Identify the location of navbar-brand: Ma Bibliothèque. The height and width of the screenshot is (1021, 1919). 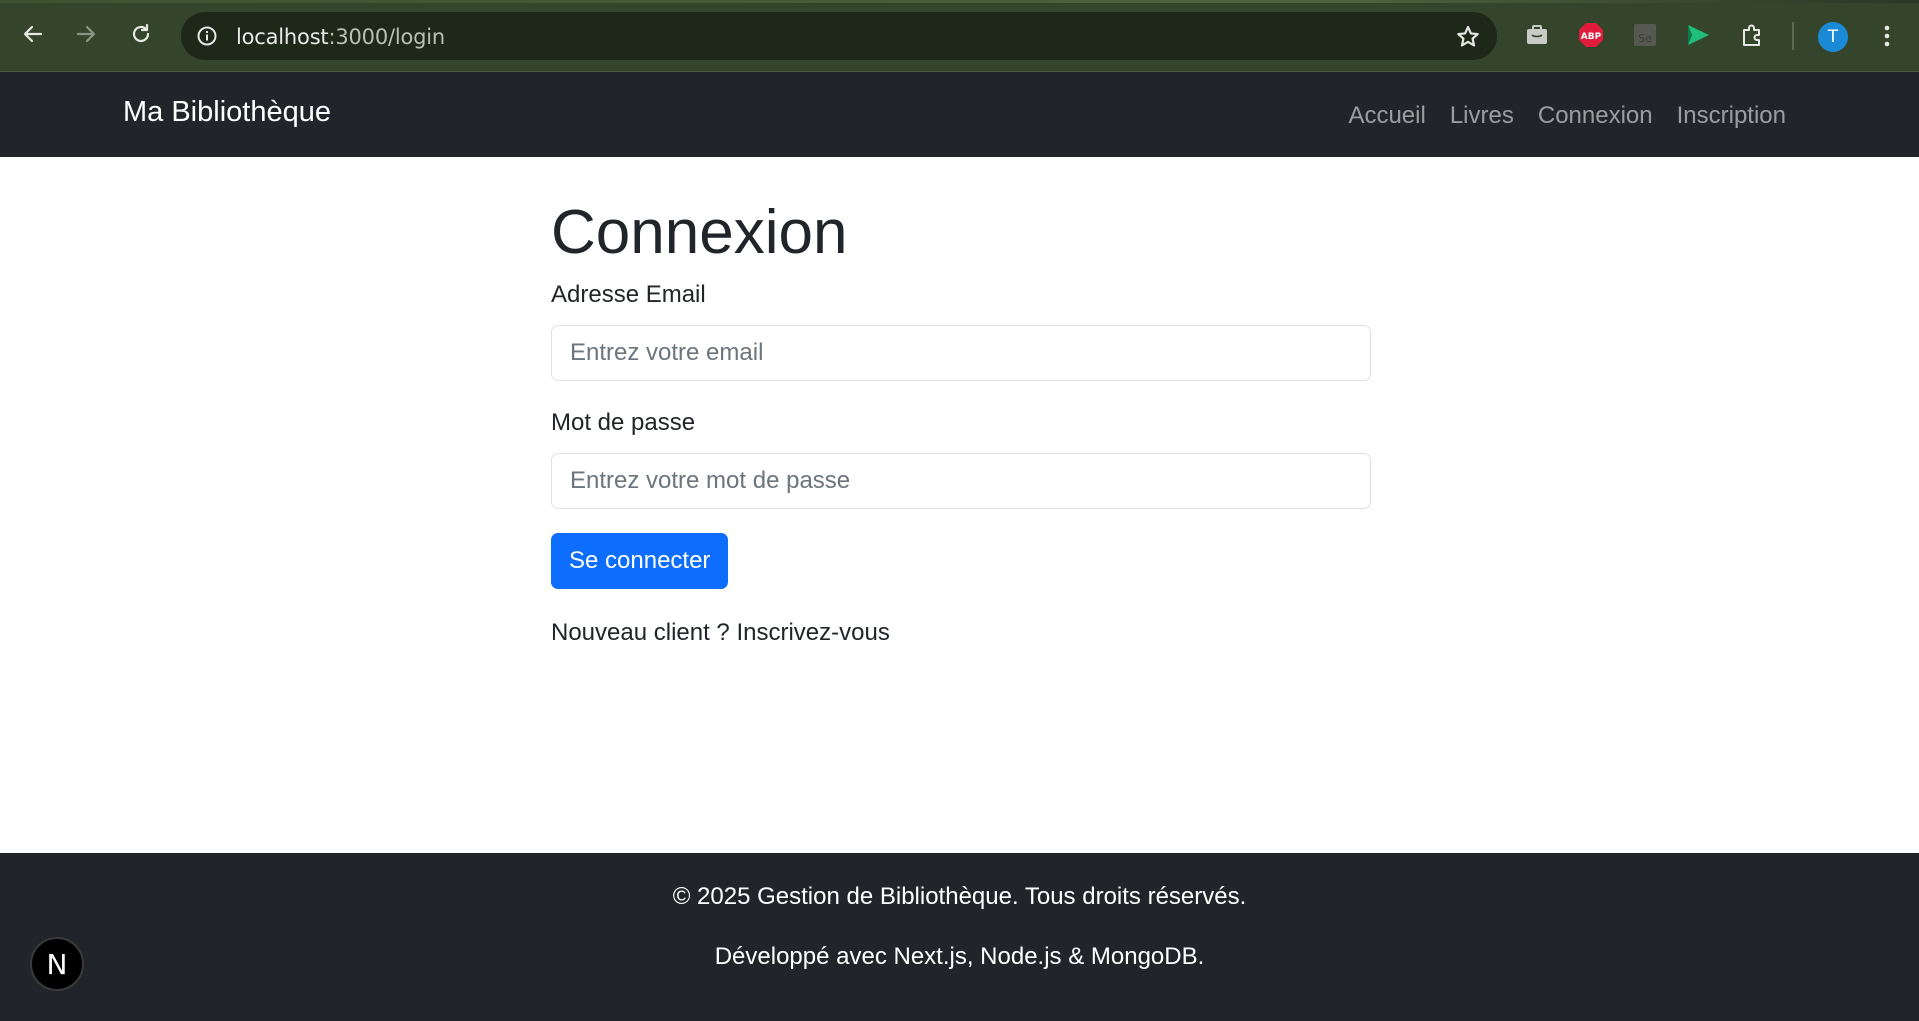
(227, 112).